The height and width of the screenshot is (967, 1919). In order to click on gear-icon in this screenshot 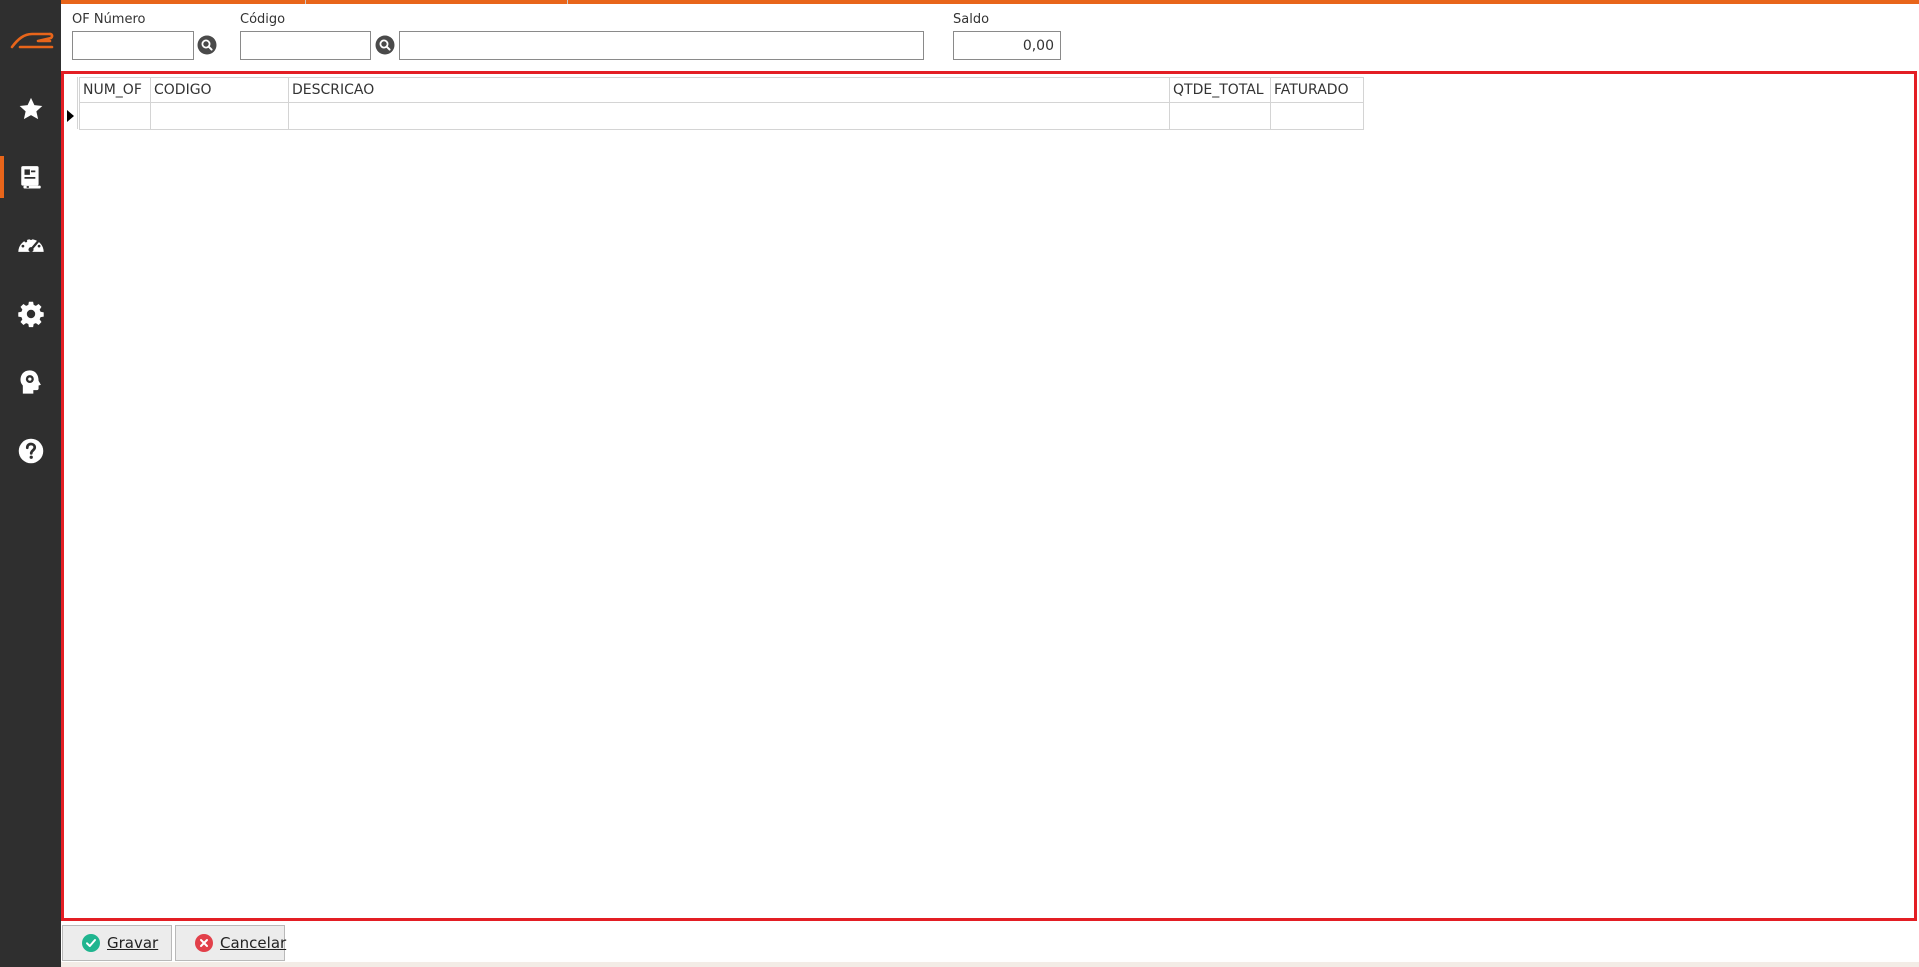, I will do `click(30, 314)`.